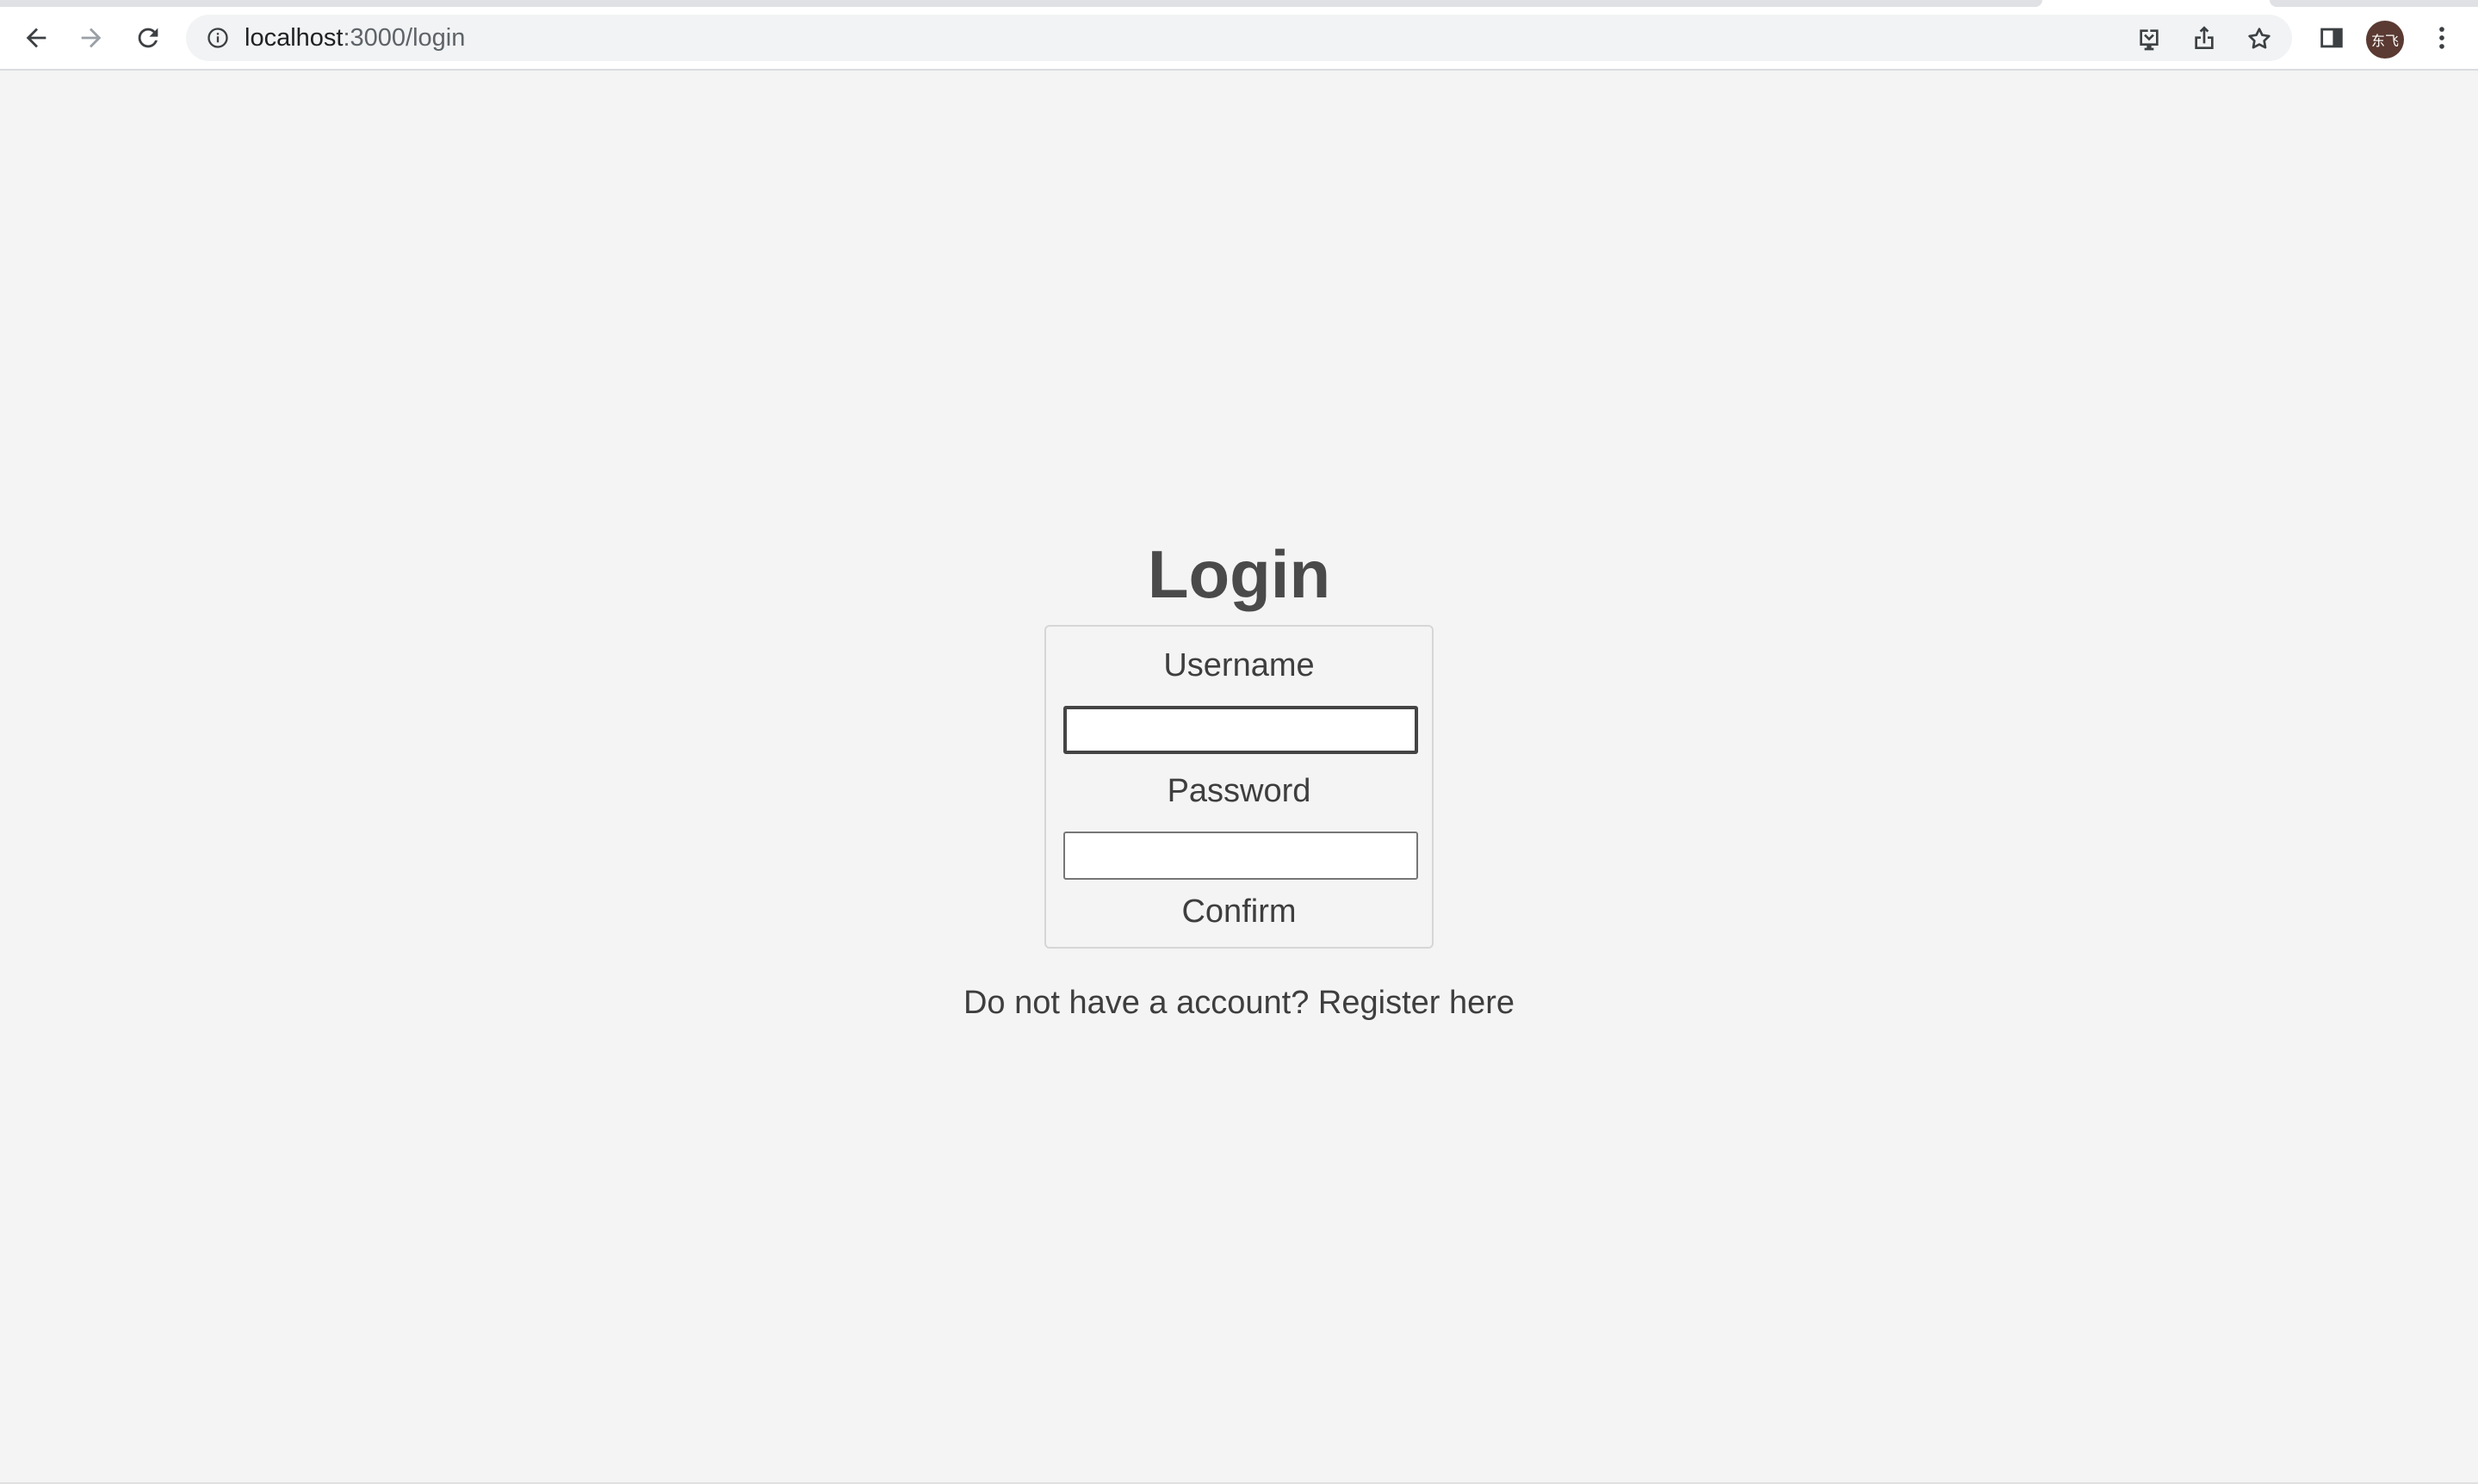  I want to click on register-link: Register here, so click(1416, 1003).